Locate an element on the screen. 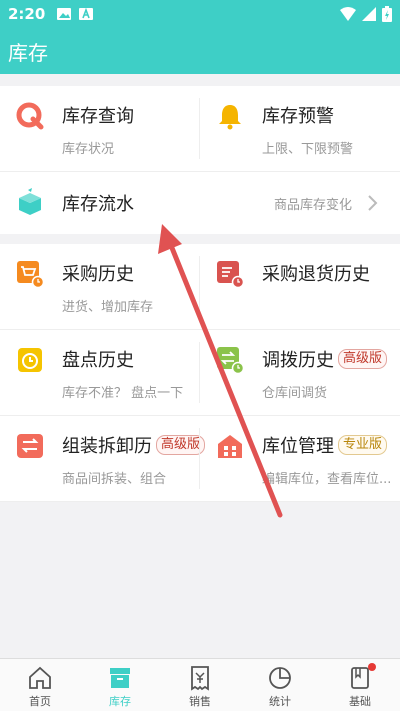 This screenshot has width=400, height=711. notification-dot is located at coordinates (372, 667).